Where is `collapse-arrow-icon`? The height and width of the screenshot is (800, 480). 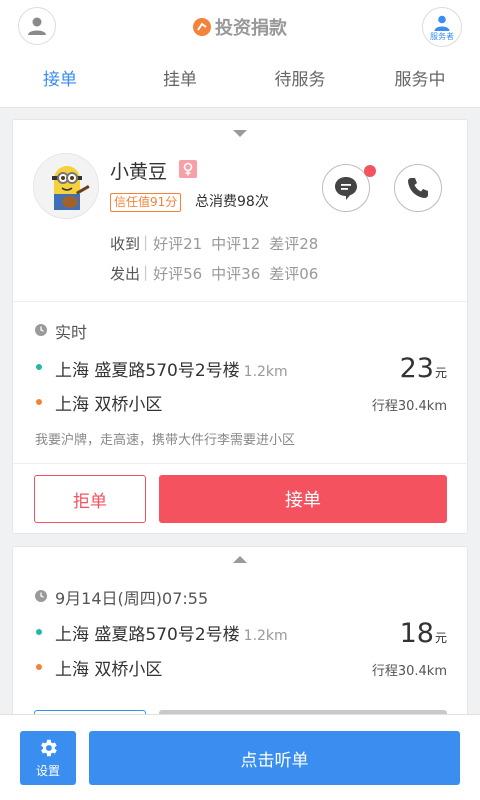 collapse-arrow-icon is located at coordinates (240, 133).